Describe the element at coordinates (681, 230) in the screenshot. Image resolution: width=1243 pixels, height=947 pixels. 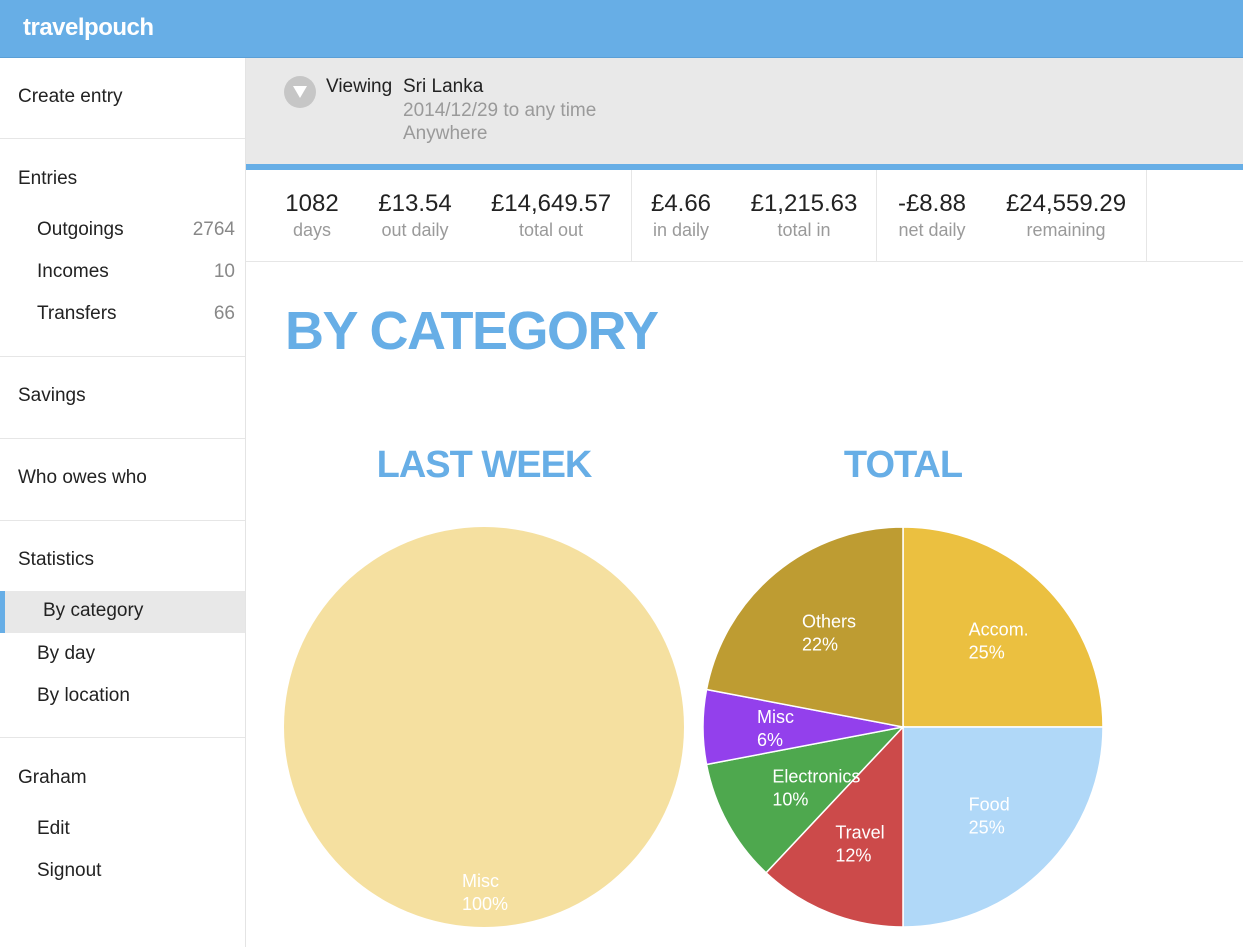
I see `stat-caption: in daily` at that location.